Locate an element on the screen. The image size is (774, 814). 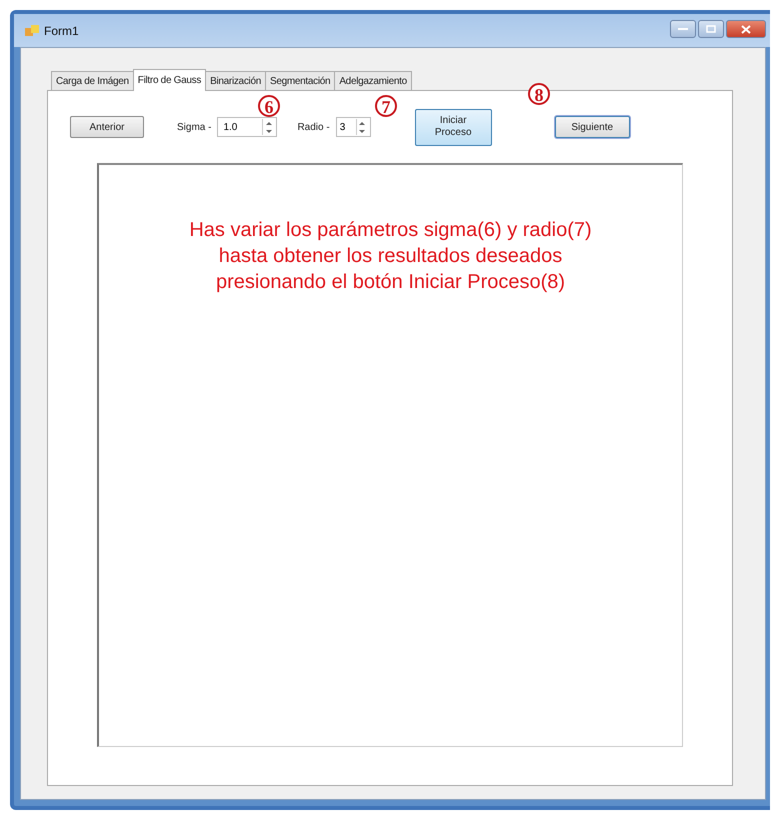
tab: Adelgazamiento is located at coordinates (373, 80).